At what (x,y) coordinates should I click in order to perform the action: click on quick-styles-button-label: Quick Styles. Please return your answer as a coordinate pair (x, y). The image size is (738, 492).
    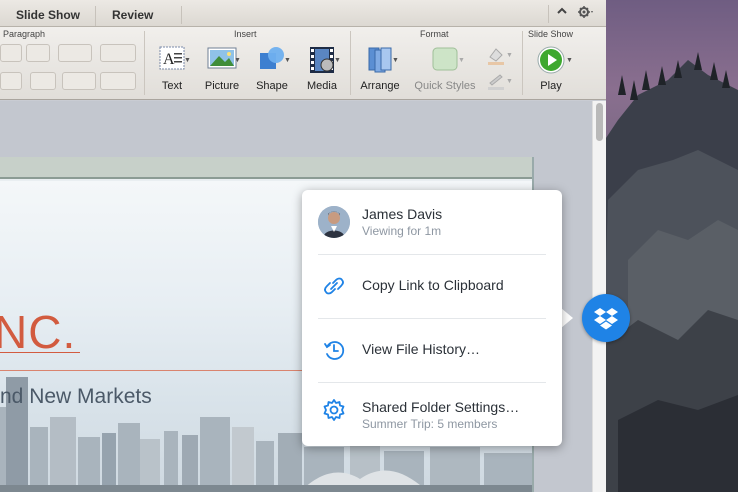
    Looking at the image, I should click on (445, 86).